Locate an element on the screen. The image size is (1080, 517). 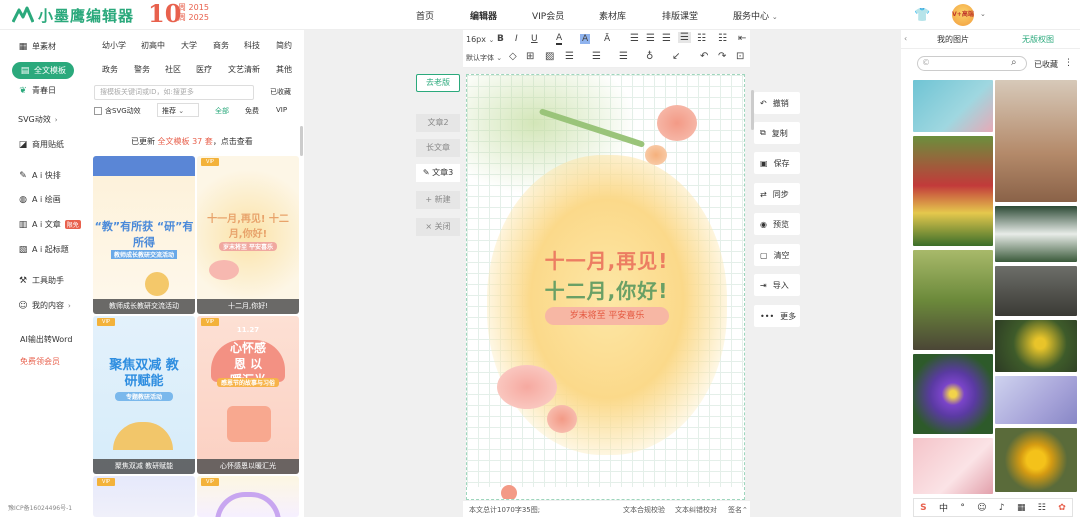
template-card: VIP 聚焦双减 教研赋能 专题教研活动 聚焦双减 教研赋能 is located at coordinates (144, 395).